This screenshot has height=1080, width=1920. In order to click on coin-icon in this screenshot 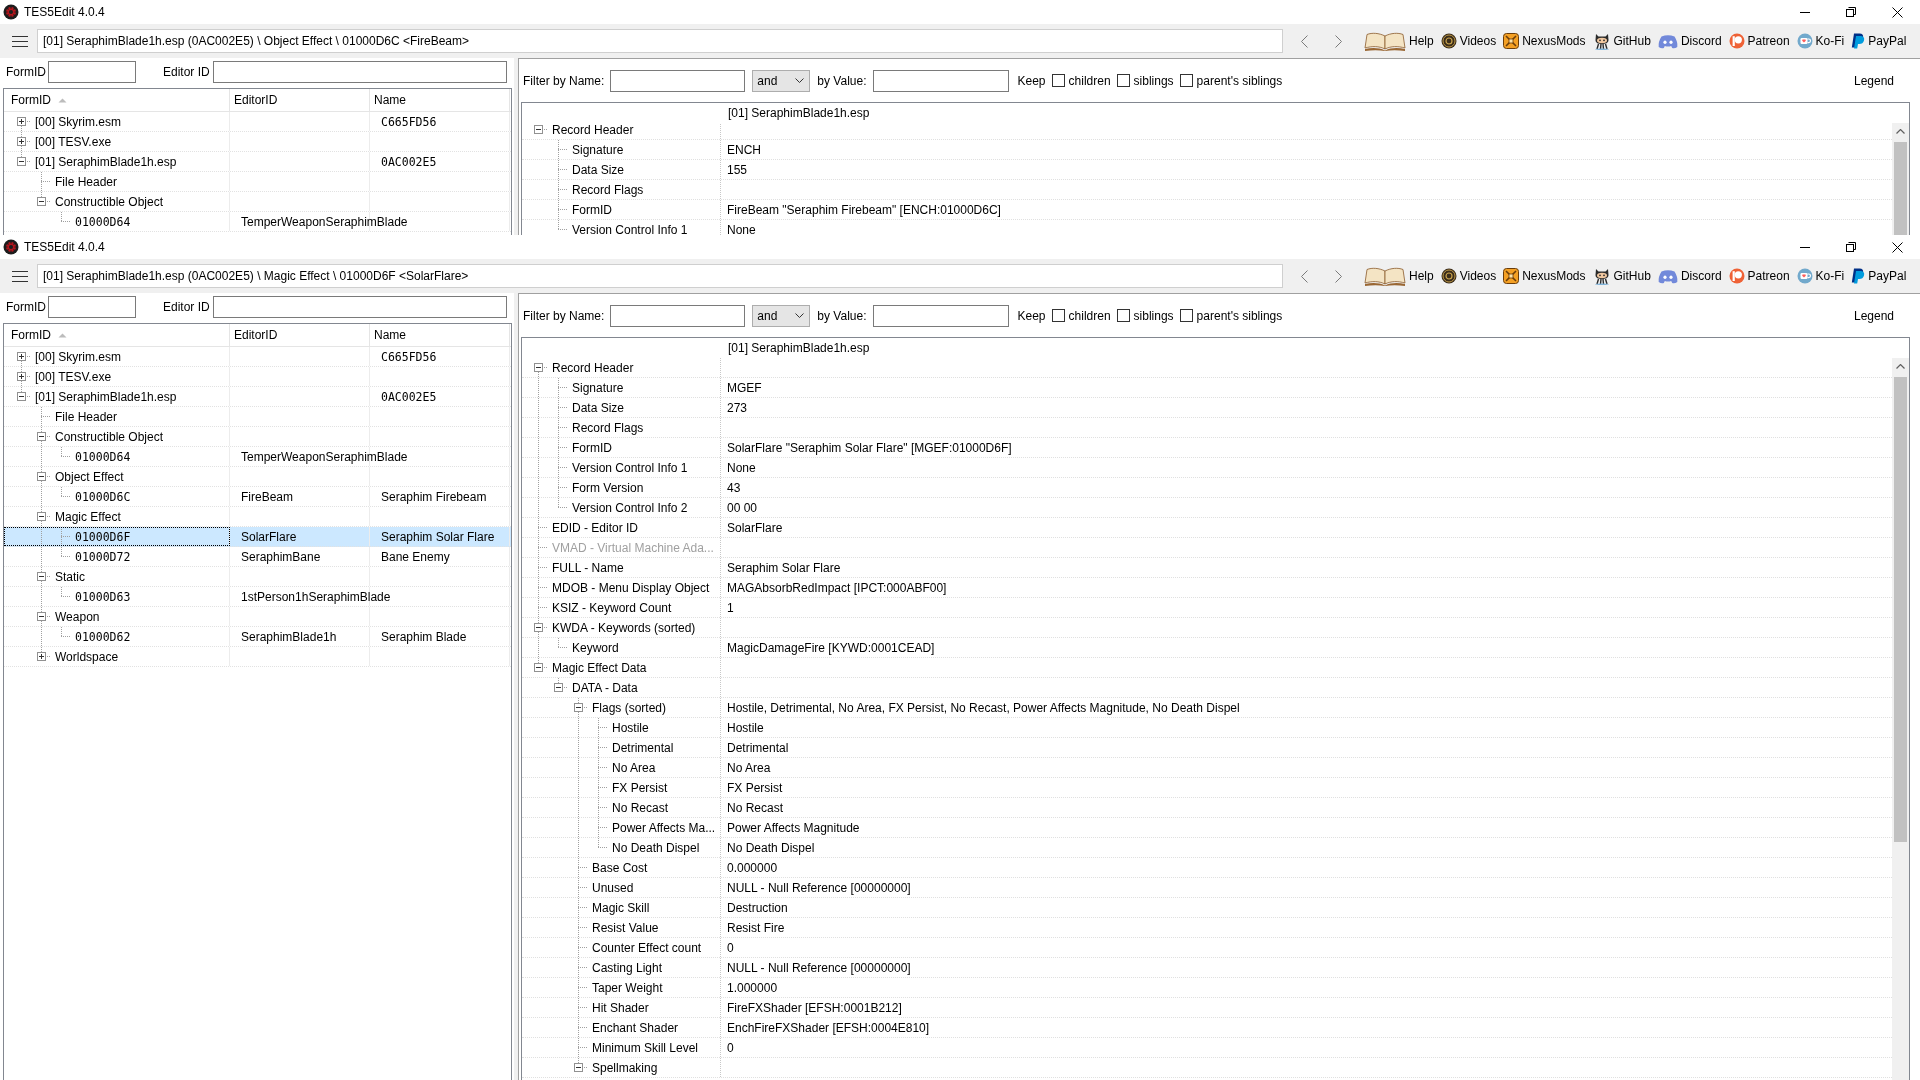, I will do `click(1448, 41)`.